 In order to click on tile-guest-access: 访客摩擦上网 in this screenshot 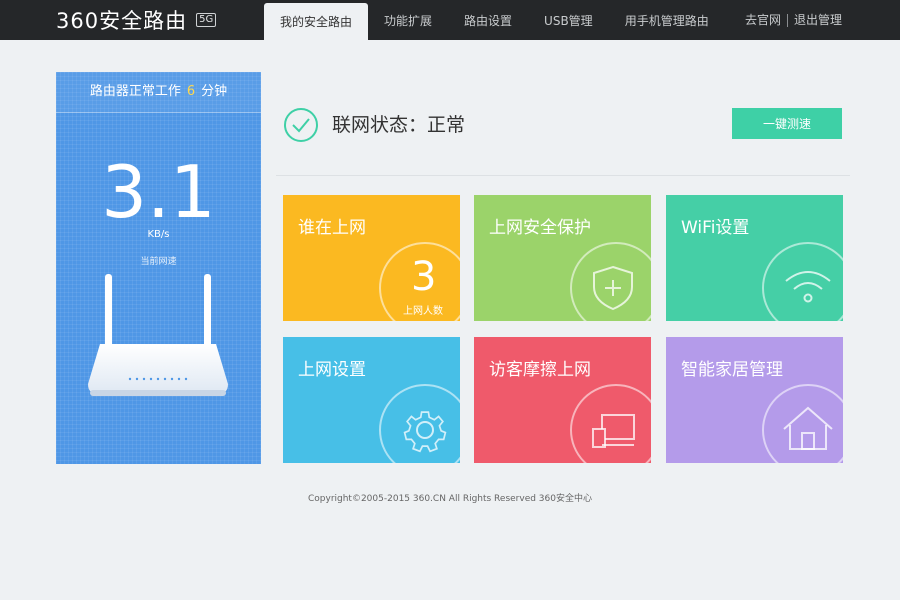, I will do `click(562, 400)`.